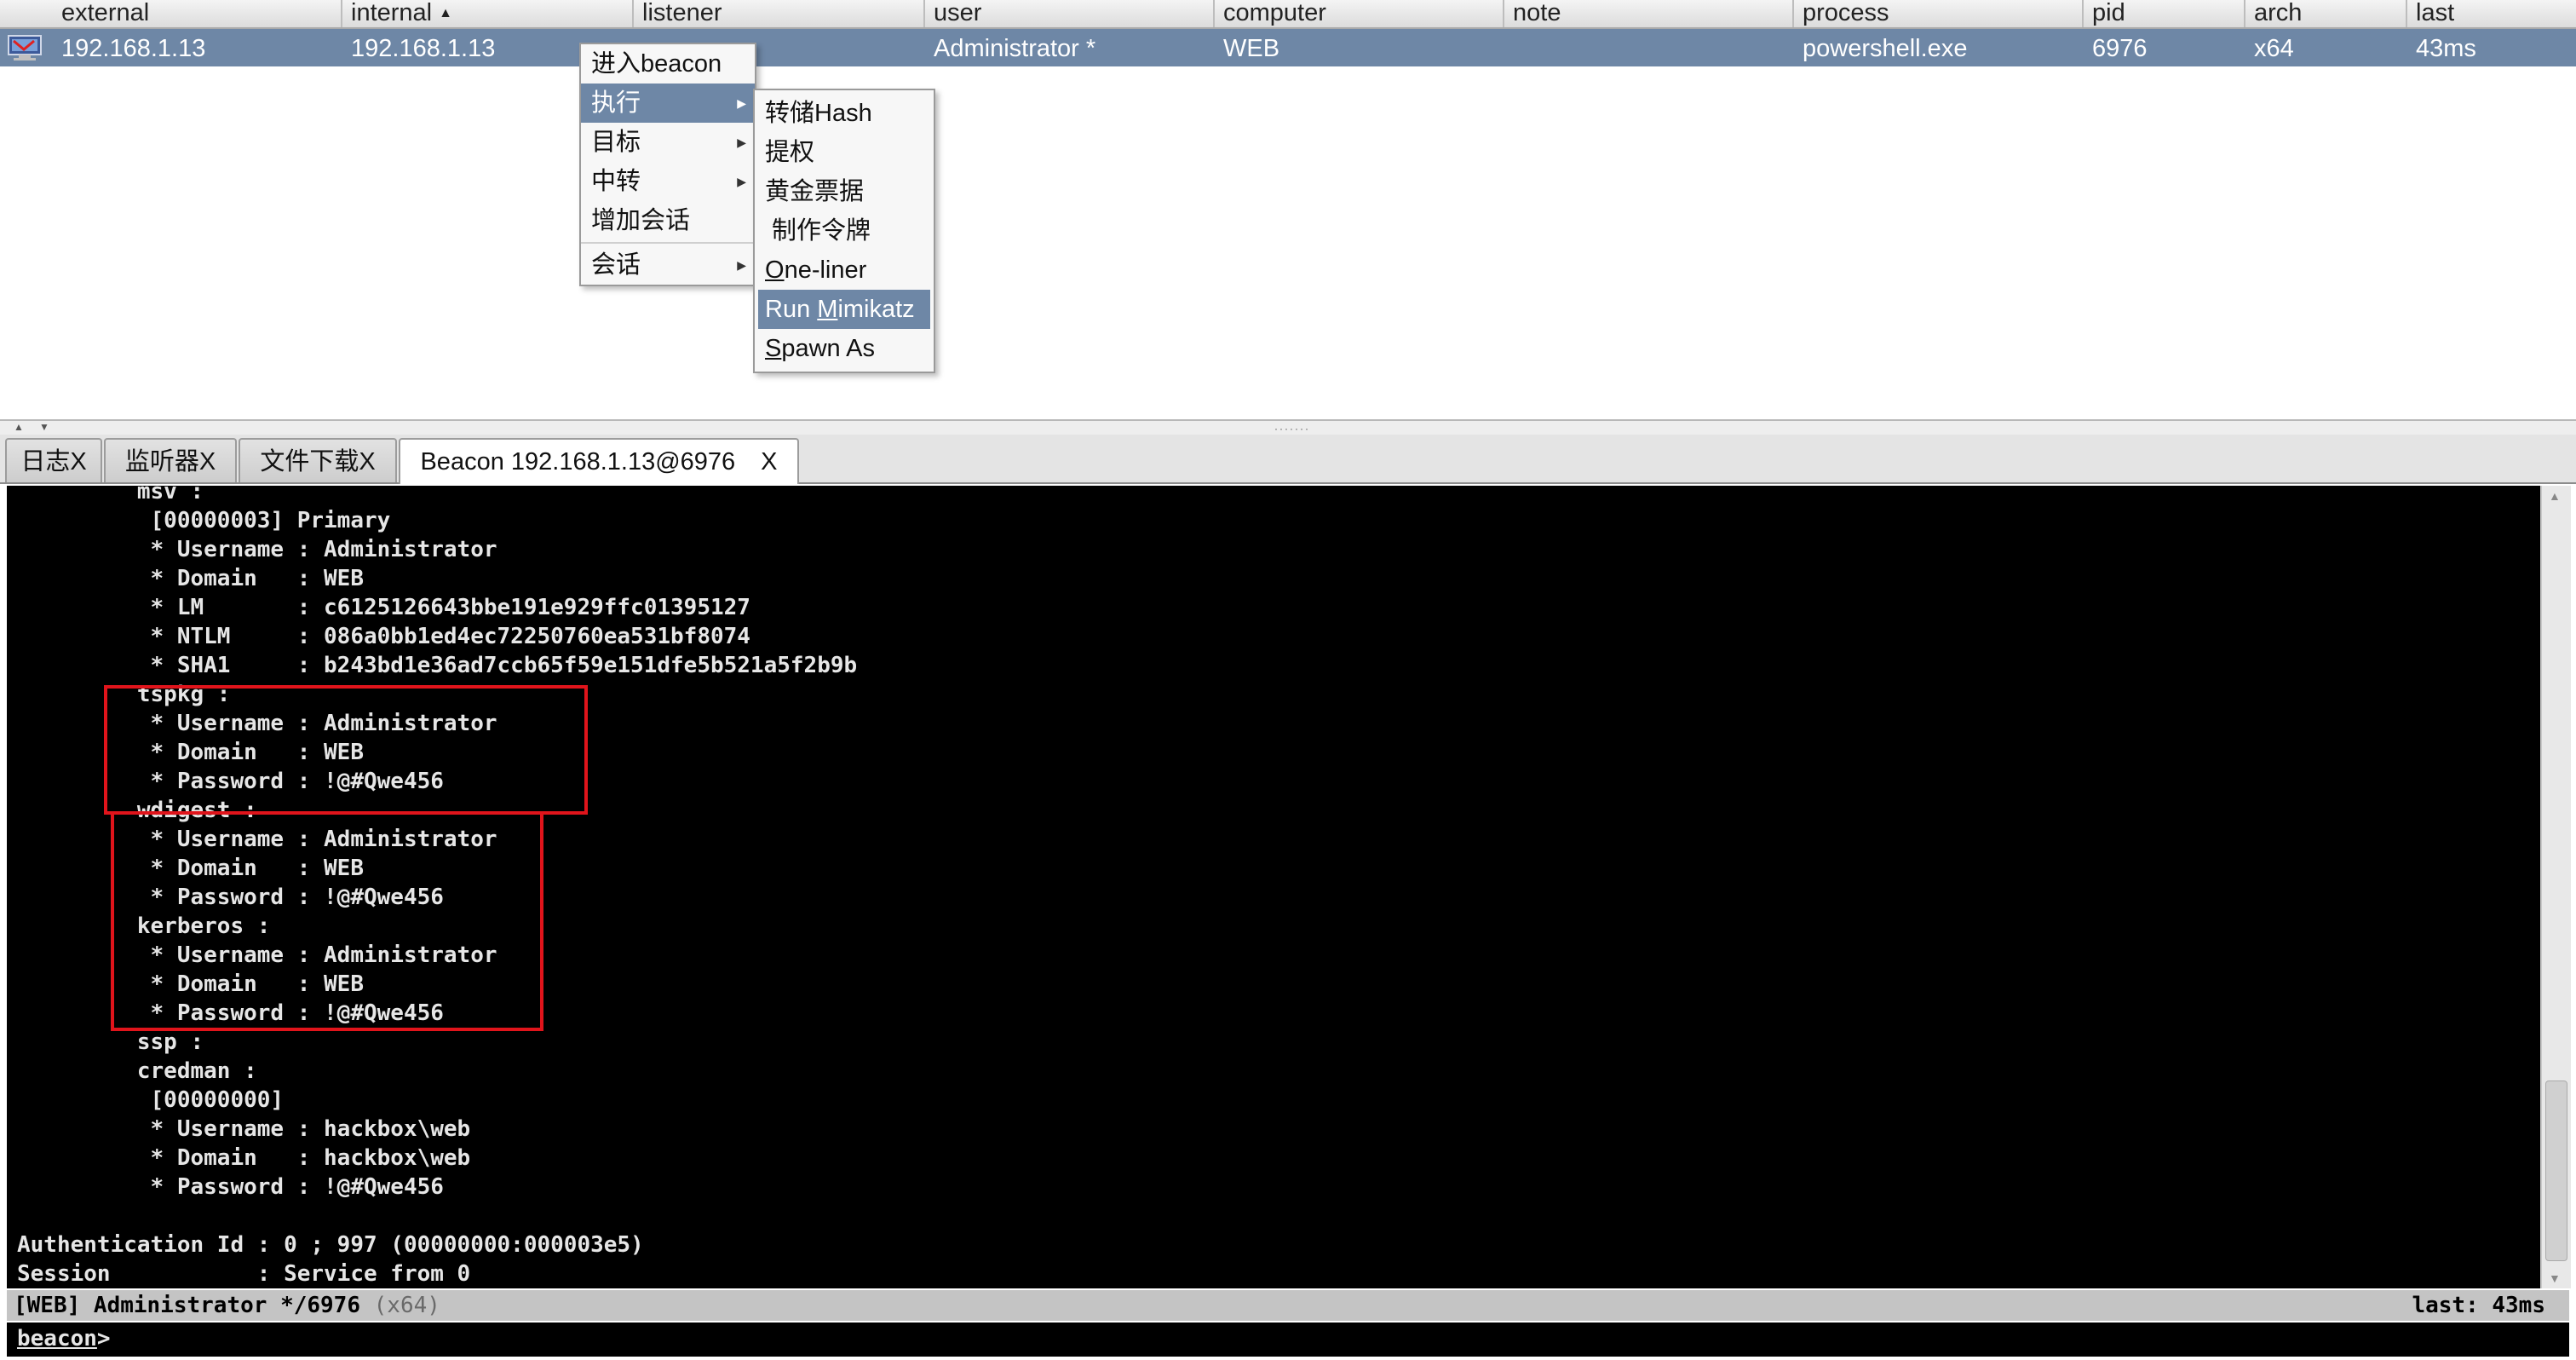 The image size is (2576, 1360). I want to click on command-input, so click(1337, 1339).